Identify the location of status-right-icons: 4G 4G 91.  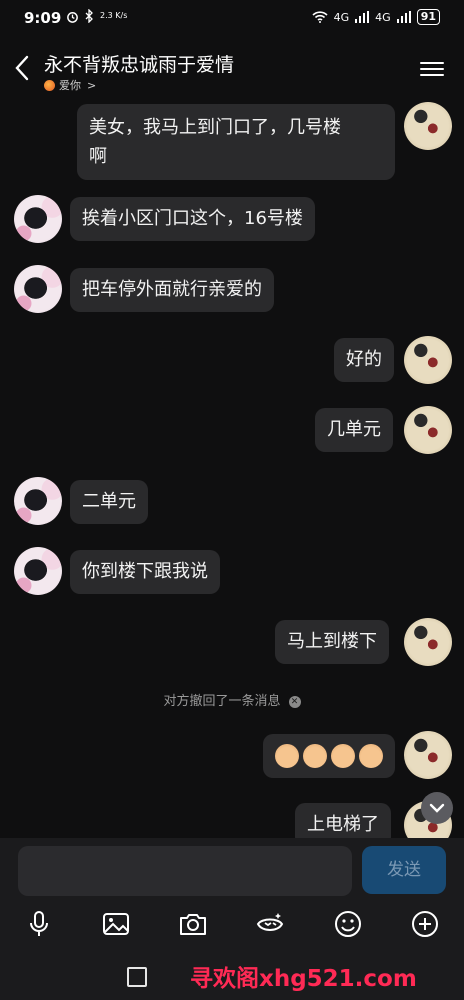
(376, 17).